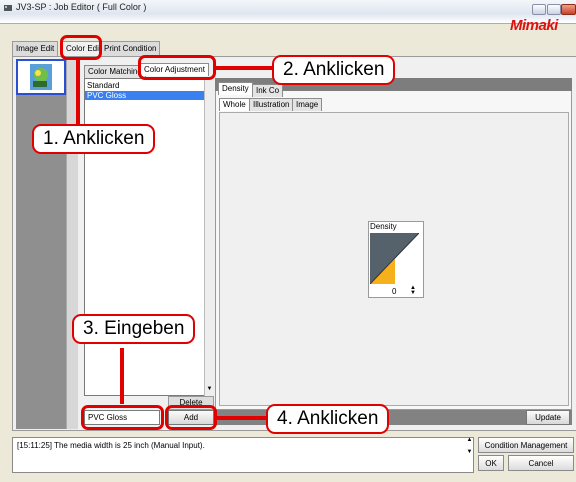 Image resolution: width=576 pixels, height=482 pixels. Describe the element at coordinates (334, 70) in the screenshot. I see `callout-step2: 2. Anklicken` at that location.